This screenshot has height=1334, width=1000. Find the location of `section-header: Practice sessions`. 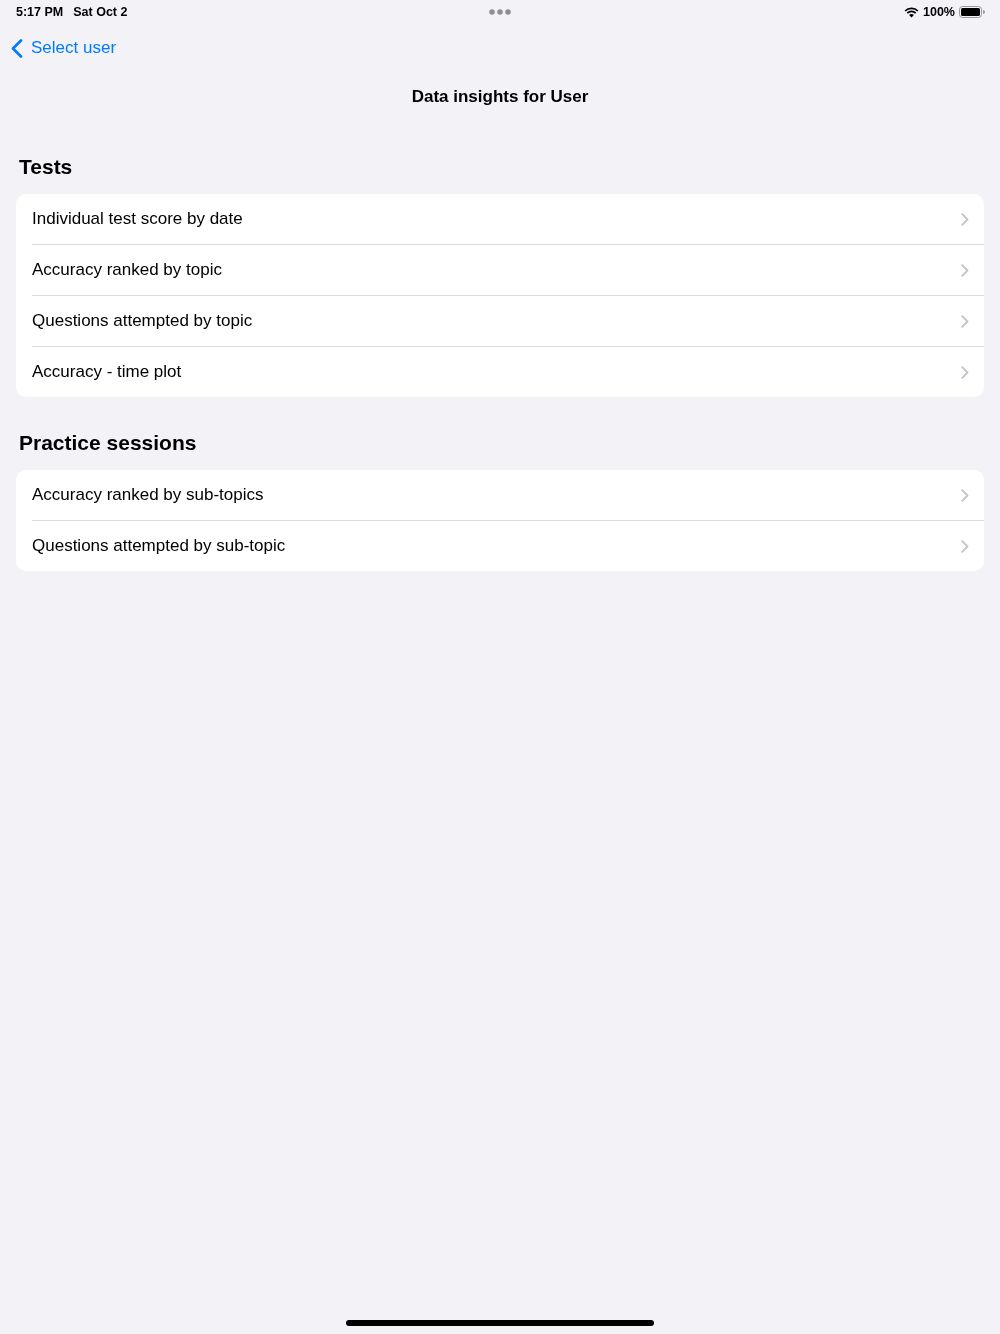

section-header: Practice sessions is located at coordinates (108, 443).